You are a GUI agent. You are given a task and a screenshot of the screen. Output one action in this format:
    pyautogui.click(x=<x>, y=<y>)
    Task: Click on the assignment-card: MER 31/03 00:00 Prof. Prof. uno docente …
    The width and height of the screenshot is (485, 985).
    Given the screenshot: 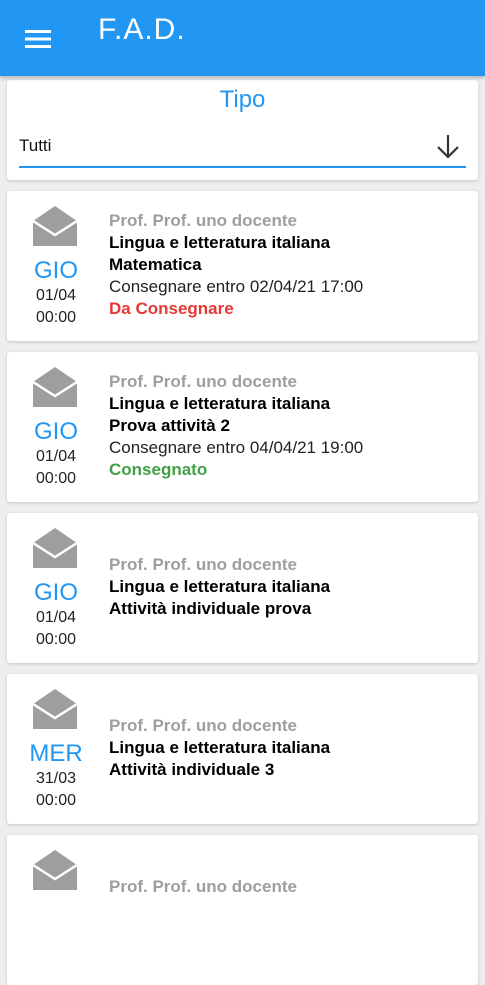 What is the action you would take?
    pyautogui.click(x=242, y=749)
    